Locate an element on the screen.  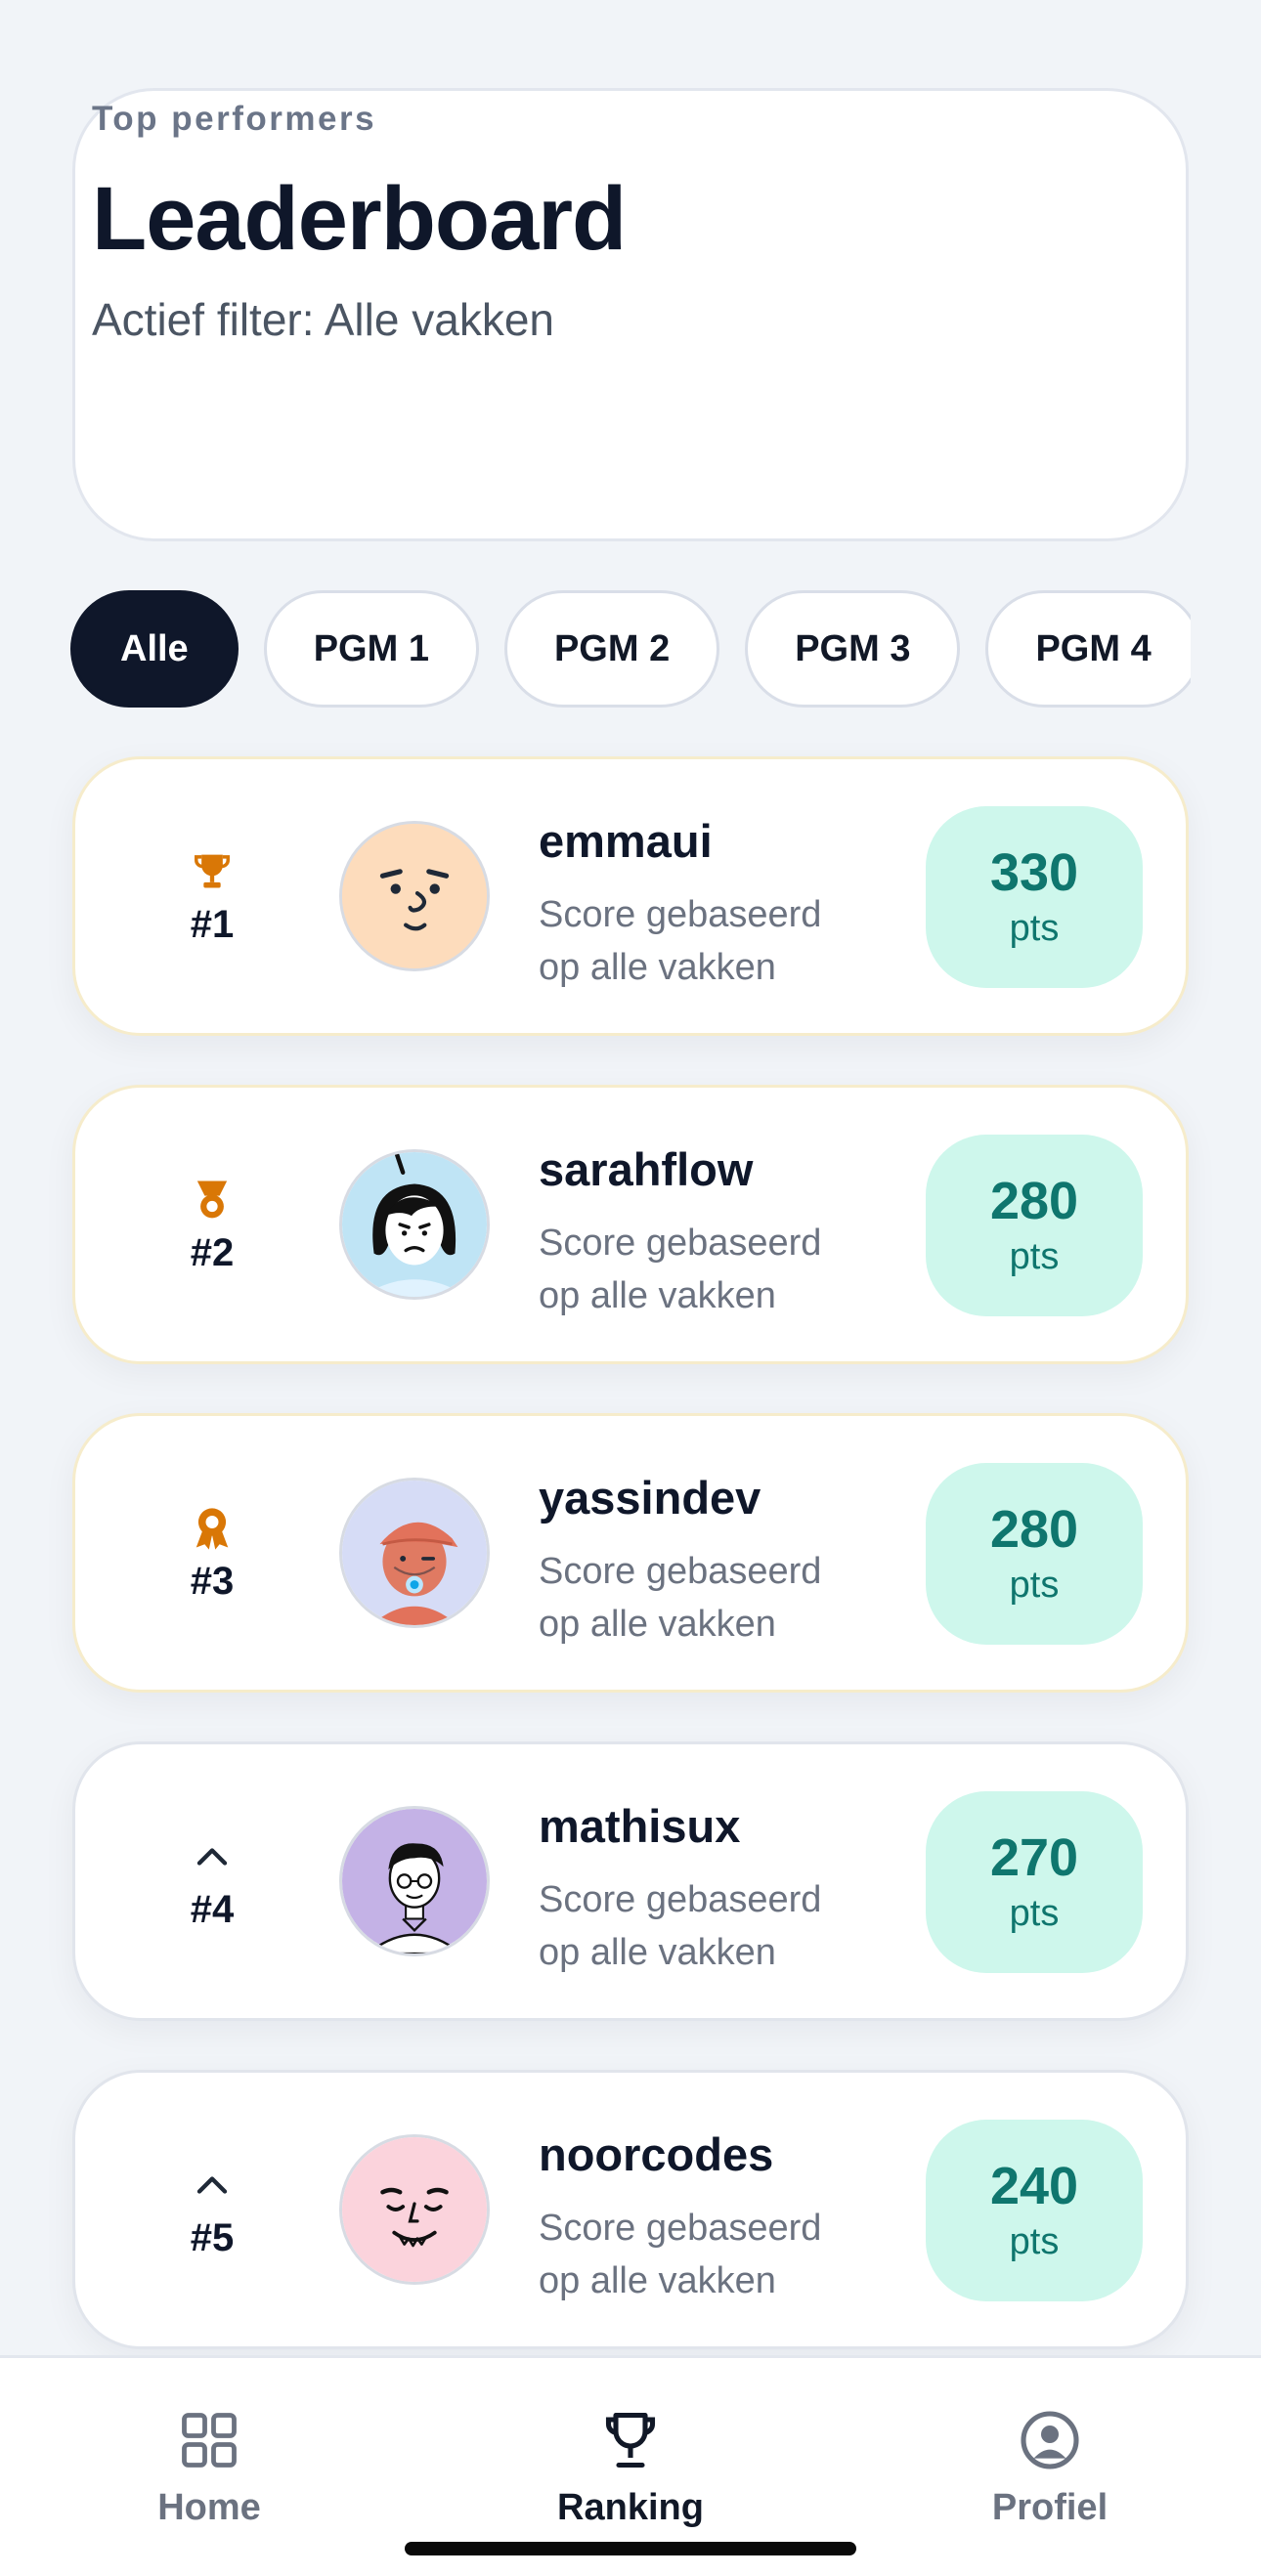
rank-number: #5 is located at coordinates (212, 2237).